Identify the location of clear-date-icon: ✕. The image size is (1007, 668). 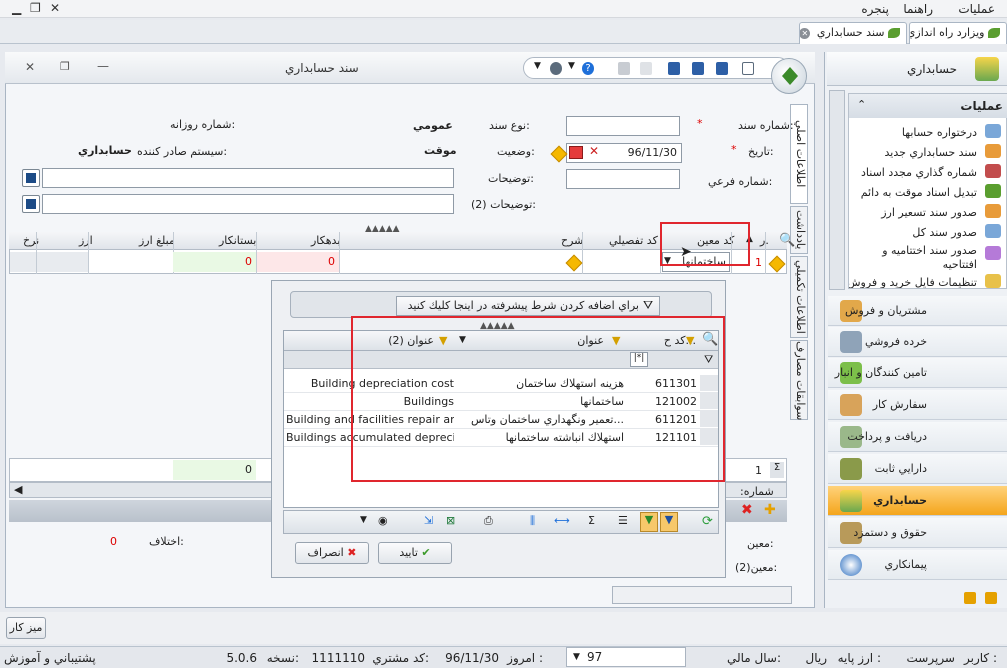
(594, 151).